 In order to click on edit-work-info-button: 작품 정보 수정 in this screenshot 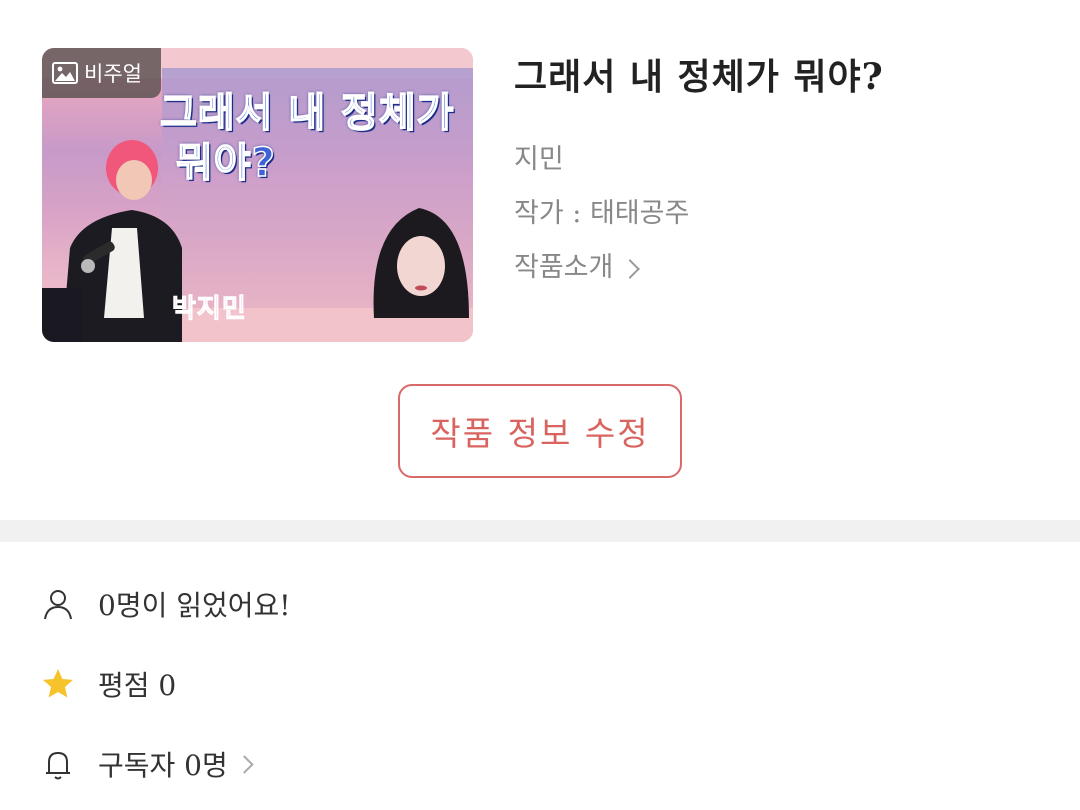, I will do `click(540, 431)`.